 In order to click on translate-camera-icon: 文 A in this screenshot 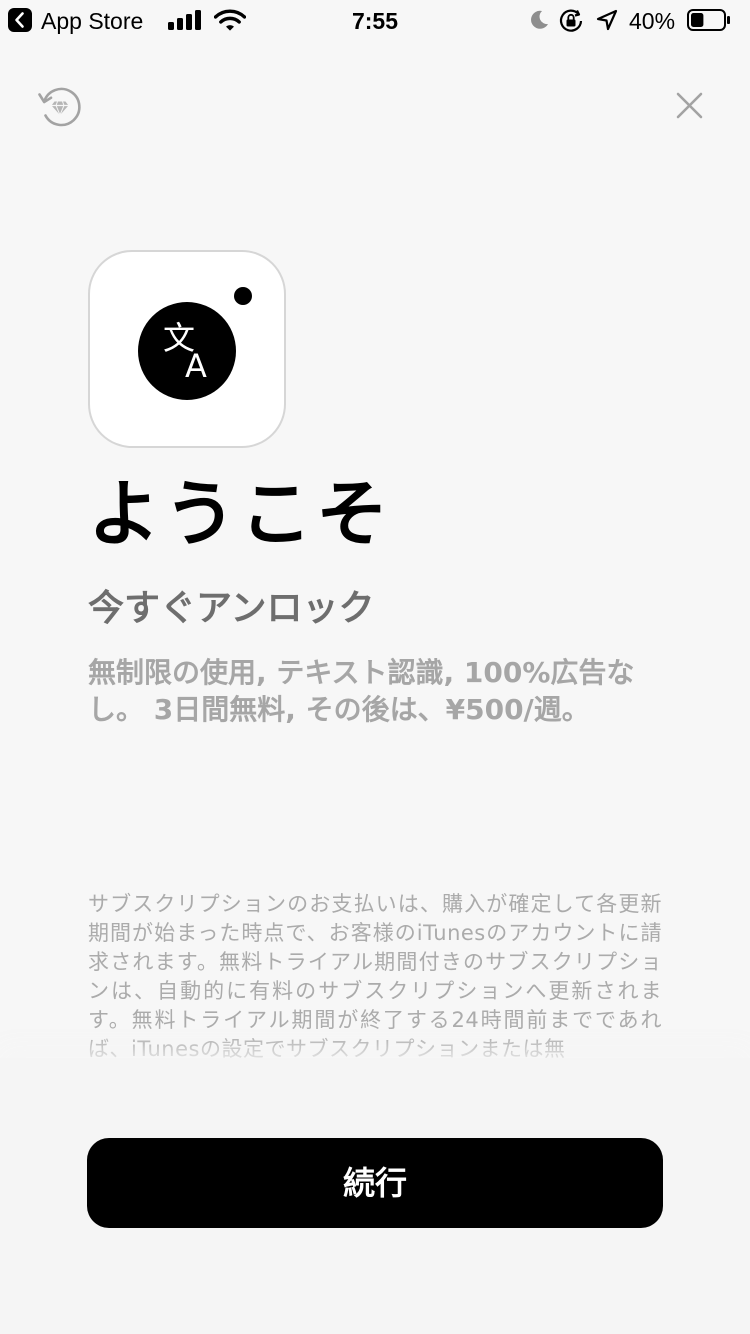, I will do `click(187, 351)`.